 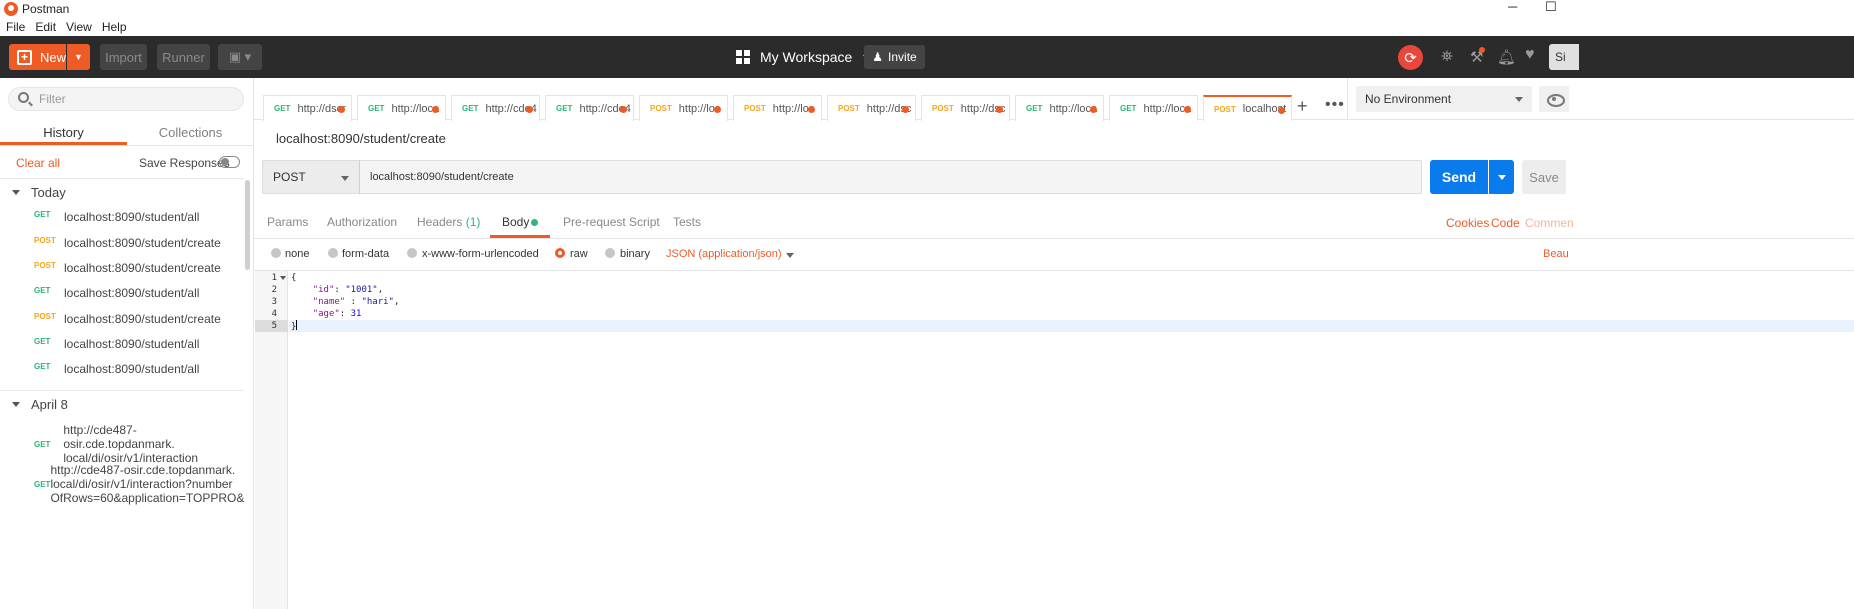 I want to click on menu-file: File, so click(x=15, y=27).